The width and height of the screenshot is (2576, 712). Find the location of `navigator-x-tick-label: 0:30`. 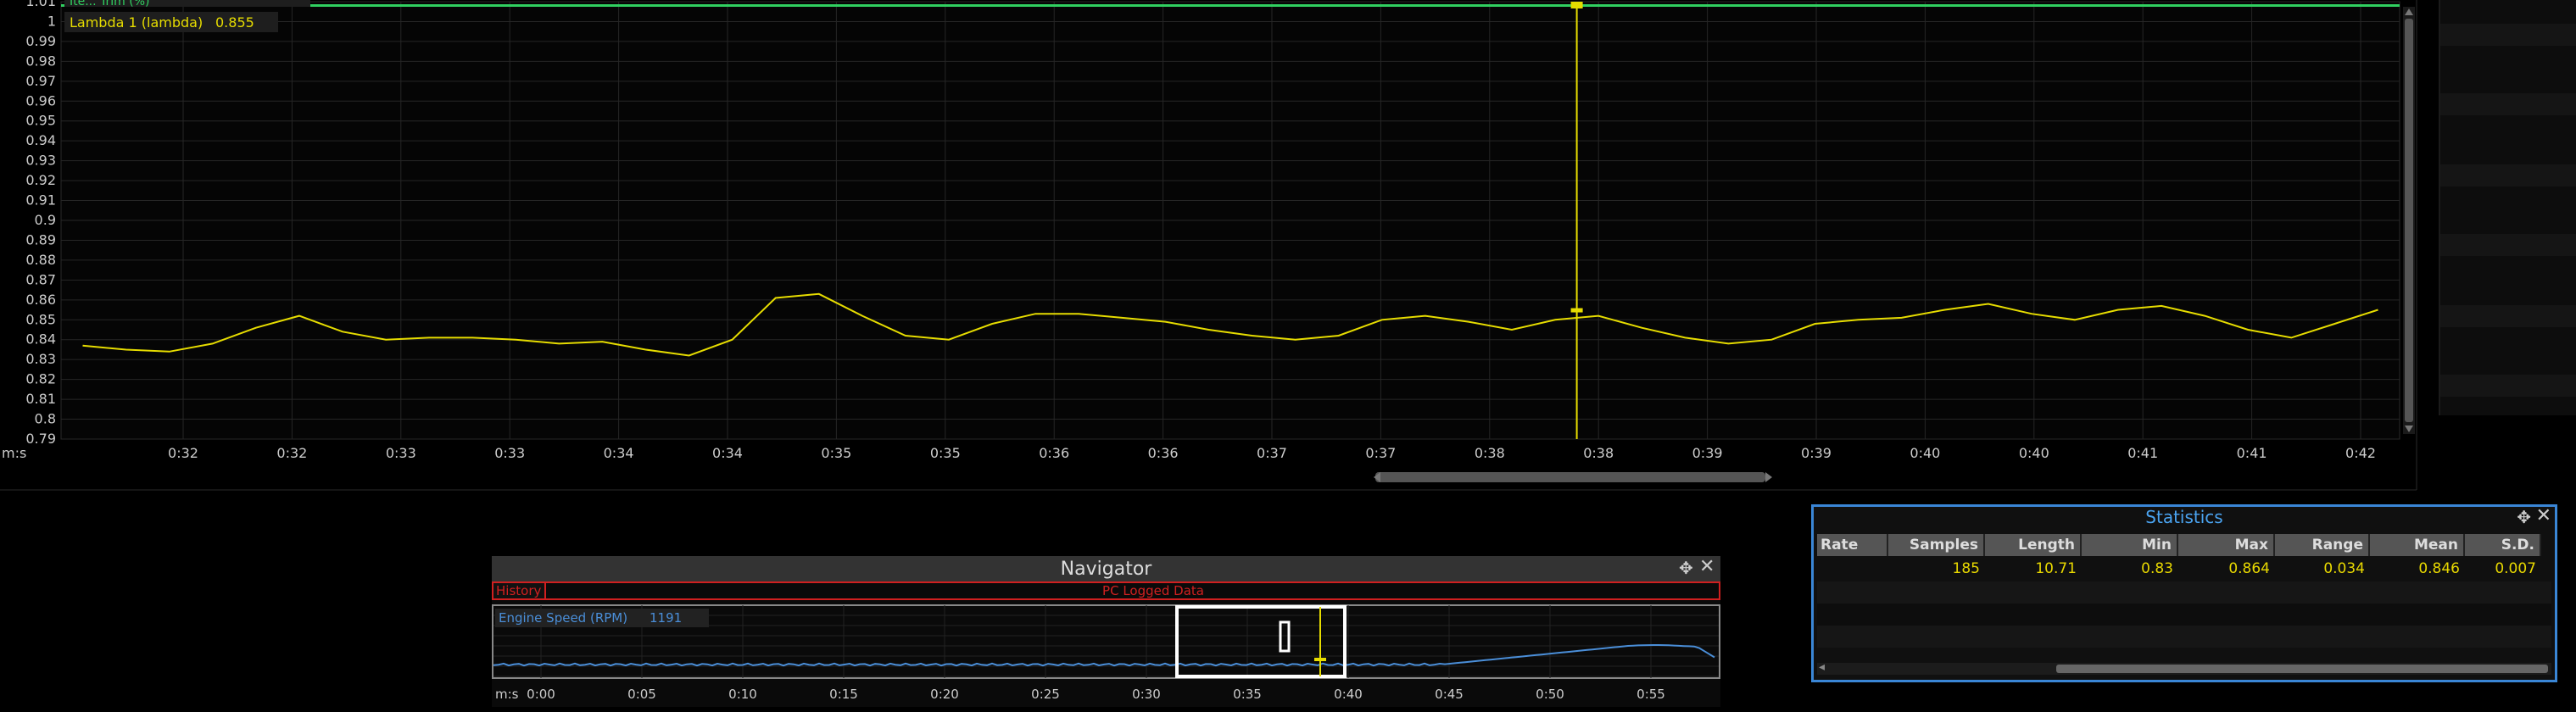

navigator-x-tick-label: 0:30 is located at coordinates (1146, 694).